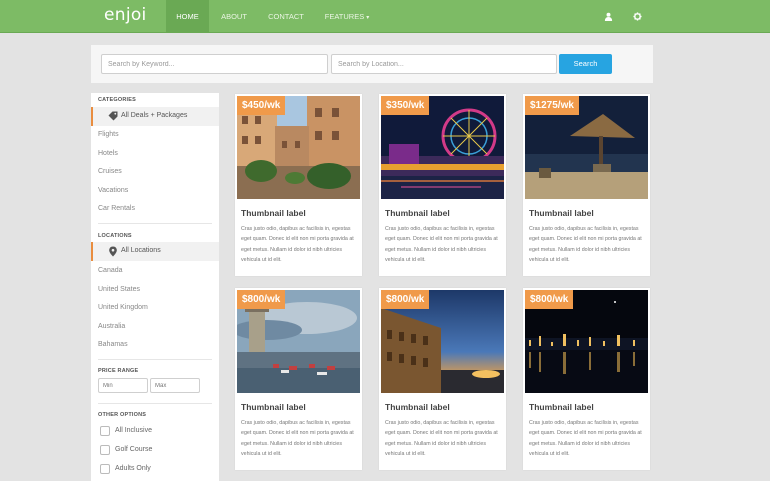 Image resolution: width=770 pixels, height=481 pixels. Describe the element at coordinates (133, 430) in the screenshot. I see `option-label: All Inclusive` at that location.